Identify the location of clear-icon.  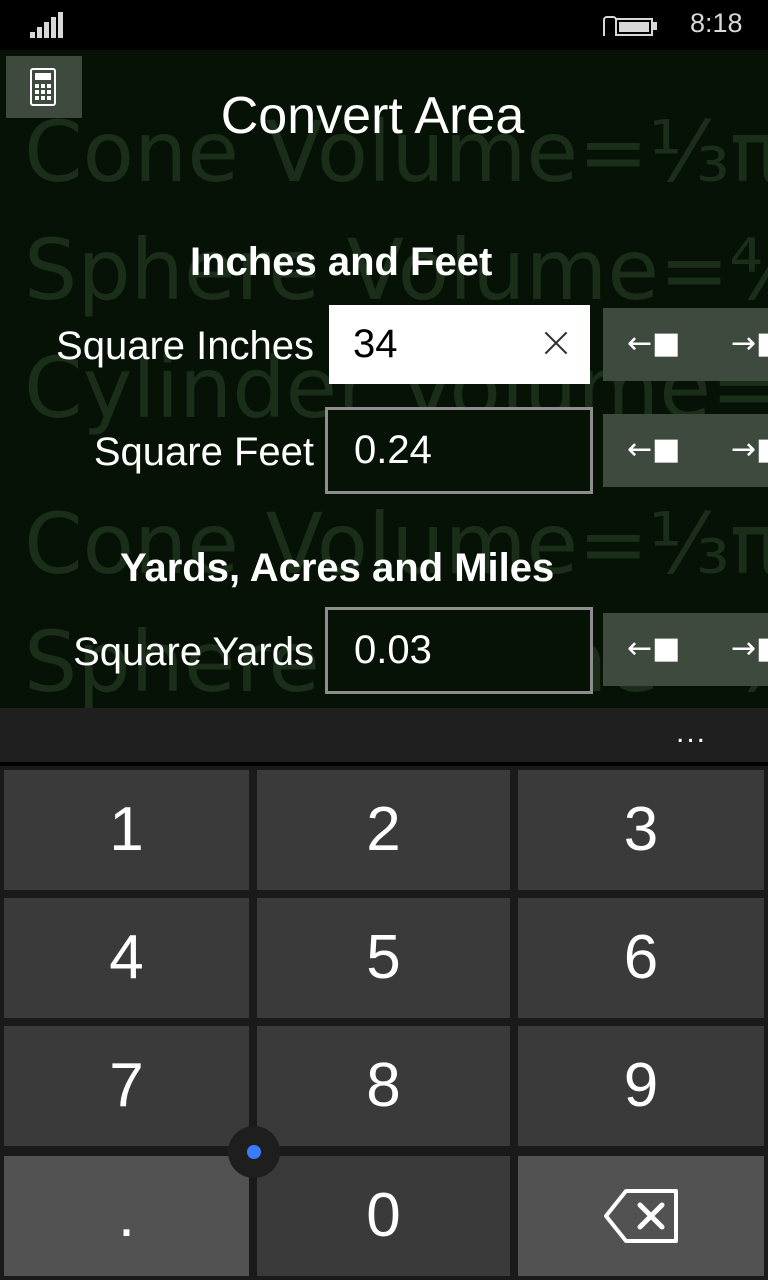
(556, 343).